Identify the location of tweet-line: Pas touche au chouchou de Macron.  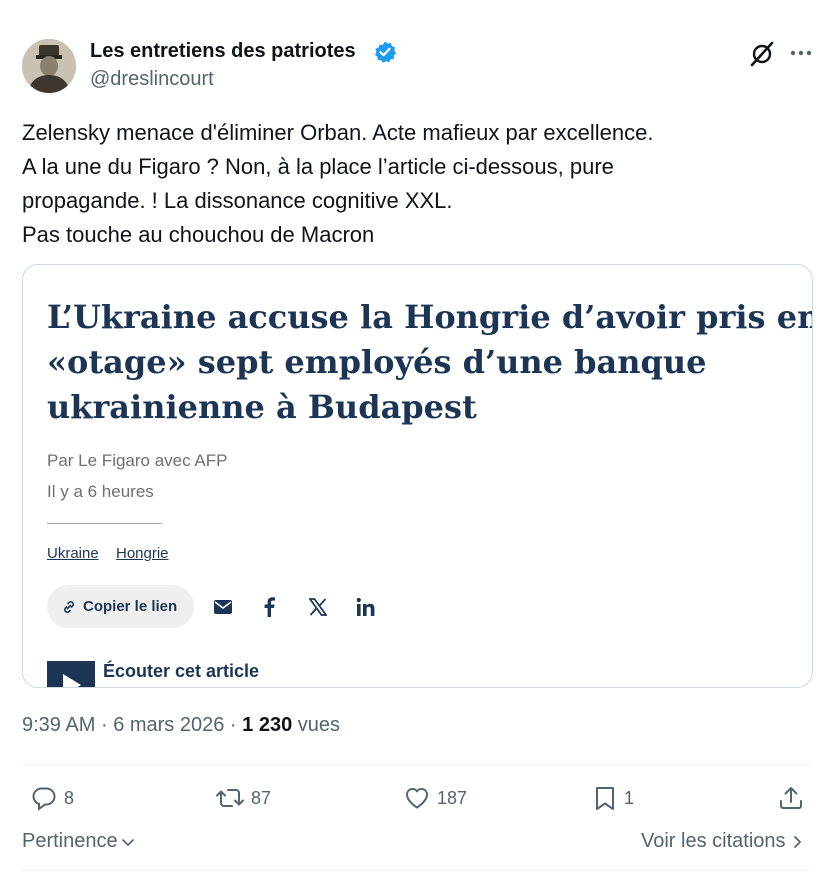
(198, 234).